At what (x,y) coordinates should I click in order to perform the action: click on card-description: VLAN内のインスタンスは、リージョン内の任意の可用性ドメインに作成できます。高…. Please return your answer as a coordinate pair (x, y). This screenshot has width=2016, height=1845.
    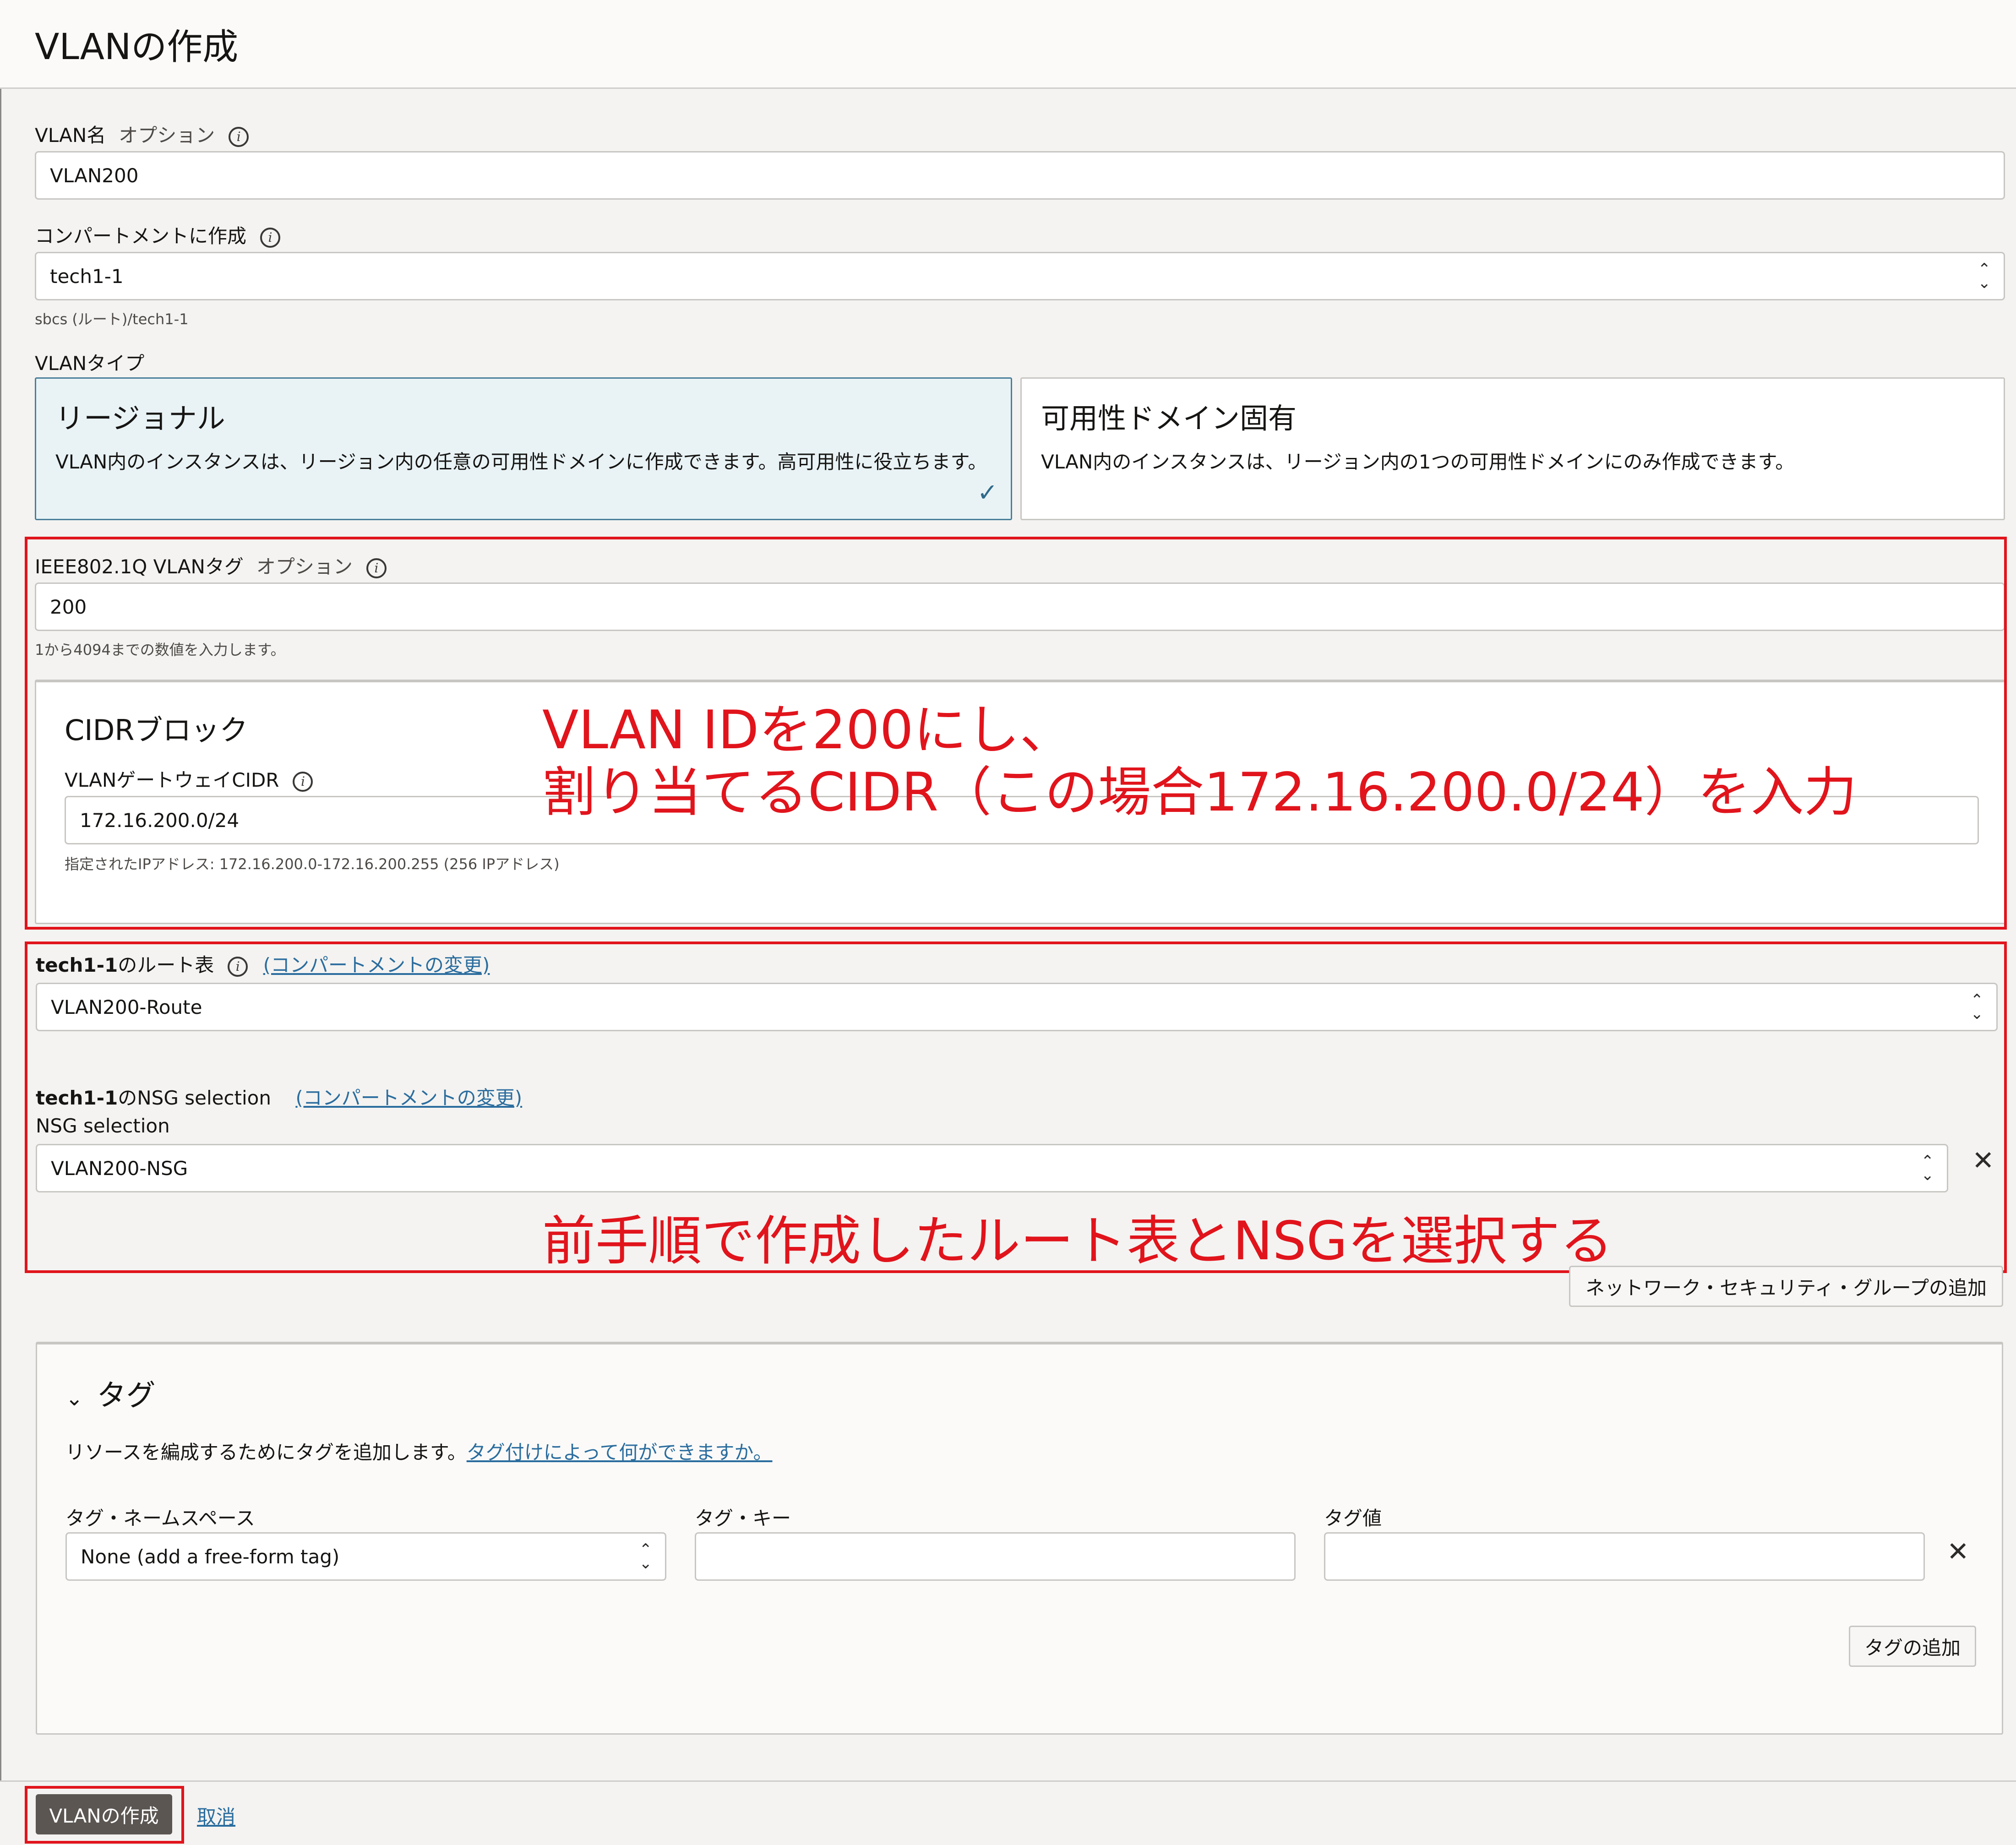
    Looking at the image, I should click on (521, 462).